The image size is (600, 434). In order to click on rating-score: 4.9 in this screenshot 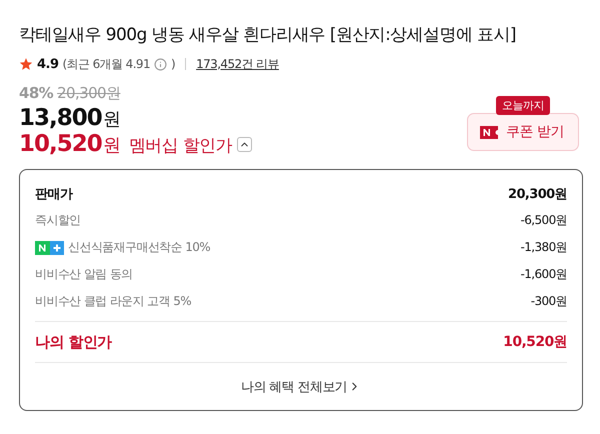, I will do `click(48, 64)`.